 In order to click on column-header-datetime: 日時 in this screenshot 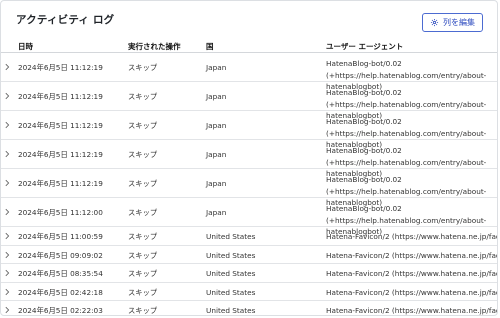, I will do `click(25, 46)`.